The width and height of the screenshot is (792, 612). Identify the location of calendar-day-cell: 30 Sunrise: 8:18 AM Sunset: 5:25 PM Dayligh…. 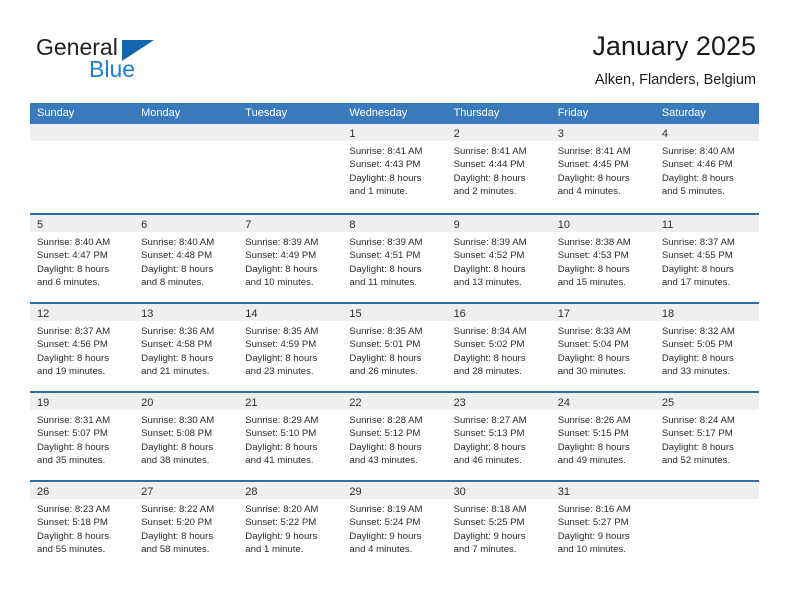
(498, 525).